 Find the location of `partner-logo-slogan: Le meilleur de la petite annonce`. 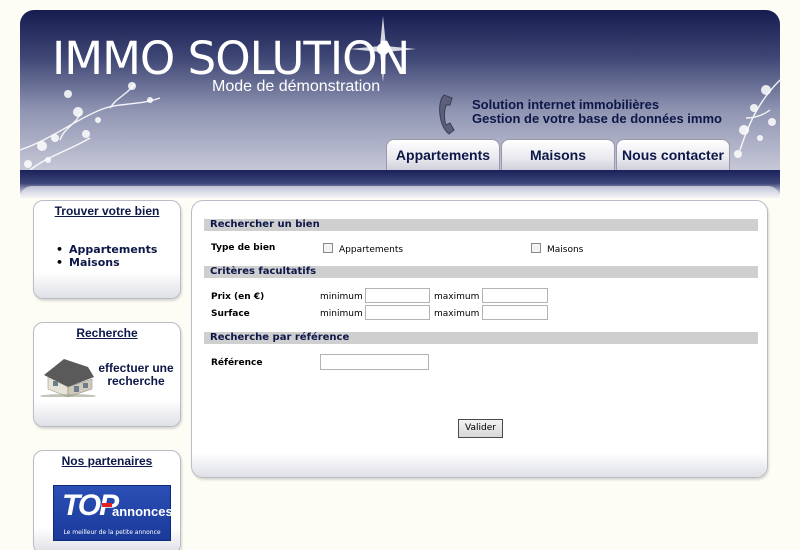

partner-logo-slogan: Le meilleur de la petite annonce is located at coordinates (112, 532).